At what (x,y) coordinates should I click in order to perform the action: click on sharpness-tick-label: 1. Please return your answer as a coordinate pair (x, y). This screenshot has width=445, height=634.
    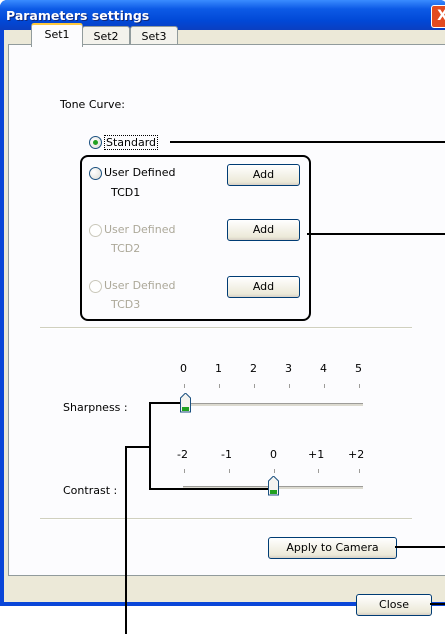
    Looking at the image, I should click on (218, 368).